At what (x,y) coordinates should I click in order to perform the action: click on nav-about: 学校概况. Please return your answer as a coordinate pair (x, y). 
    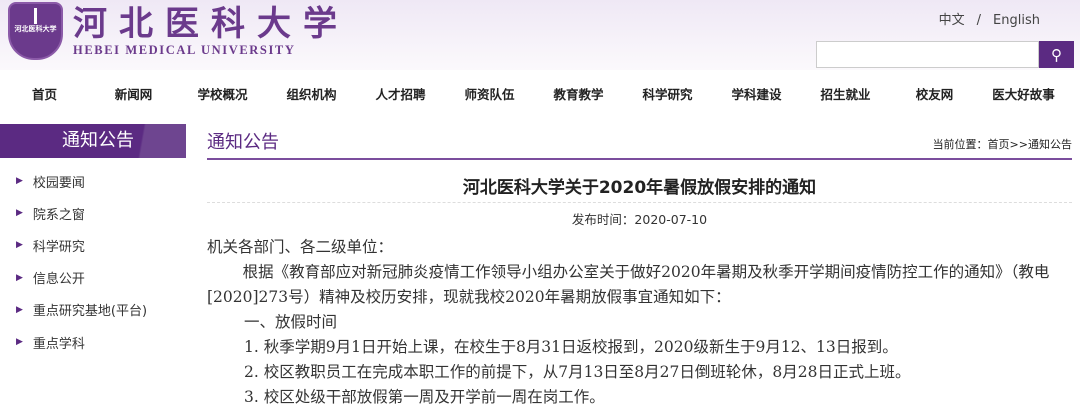
    Looking at the image, I should click on (222, 96).